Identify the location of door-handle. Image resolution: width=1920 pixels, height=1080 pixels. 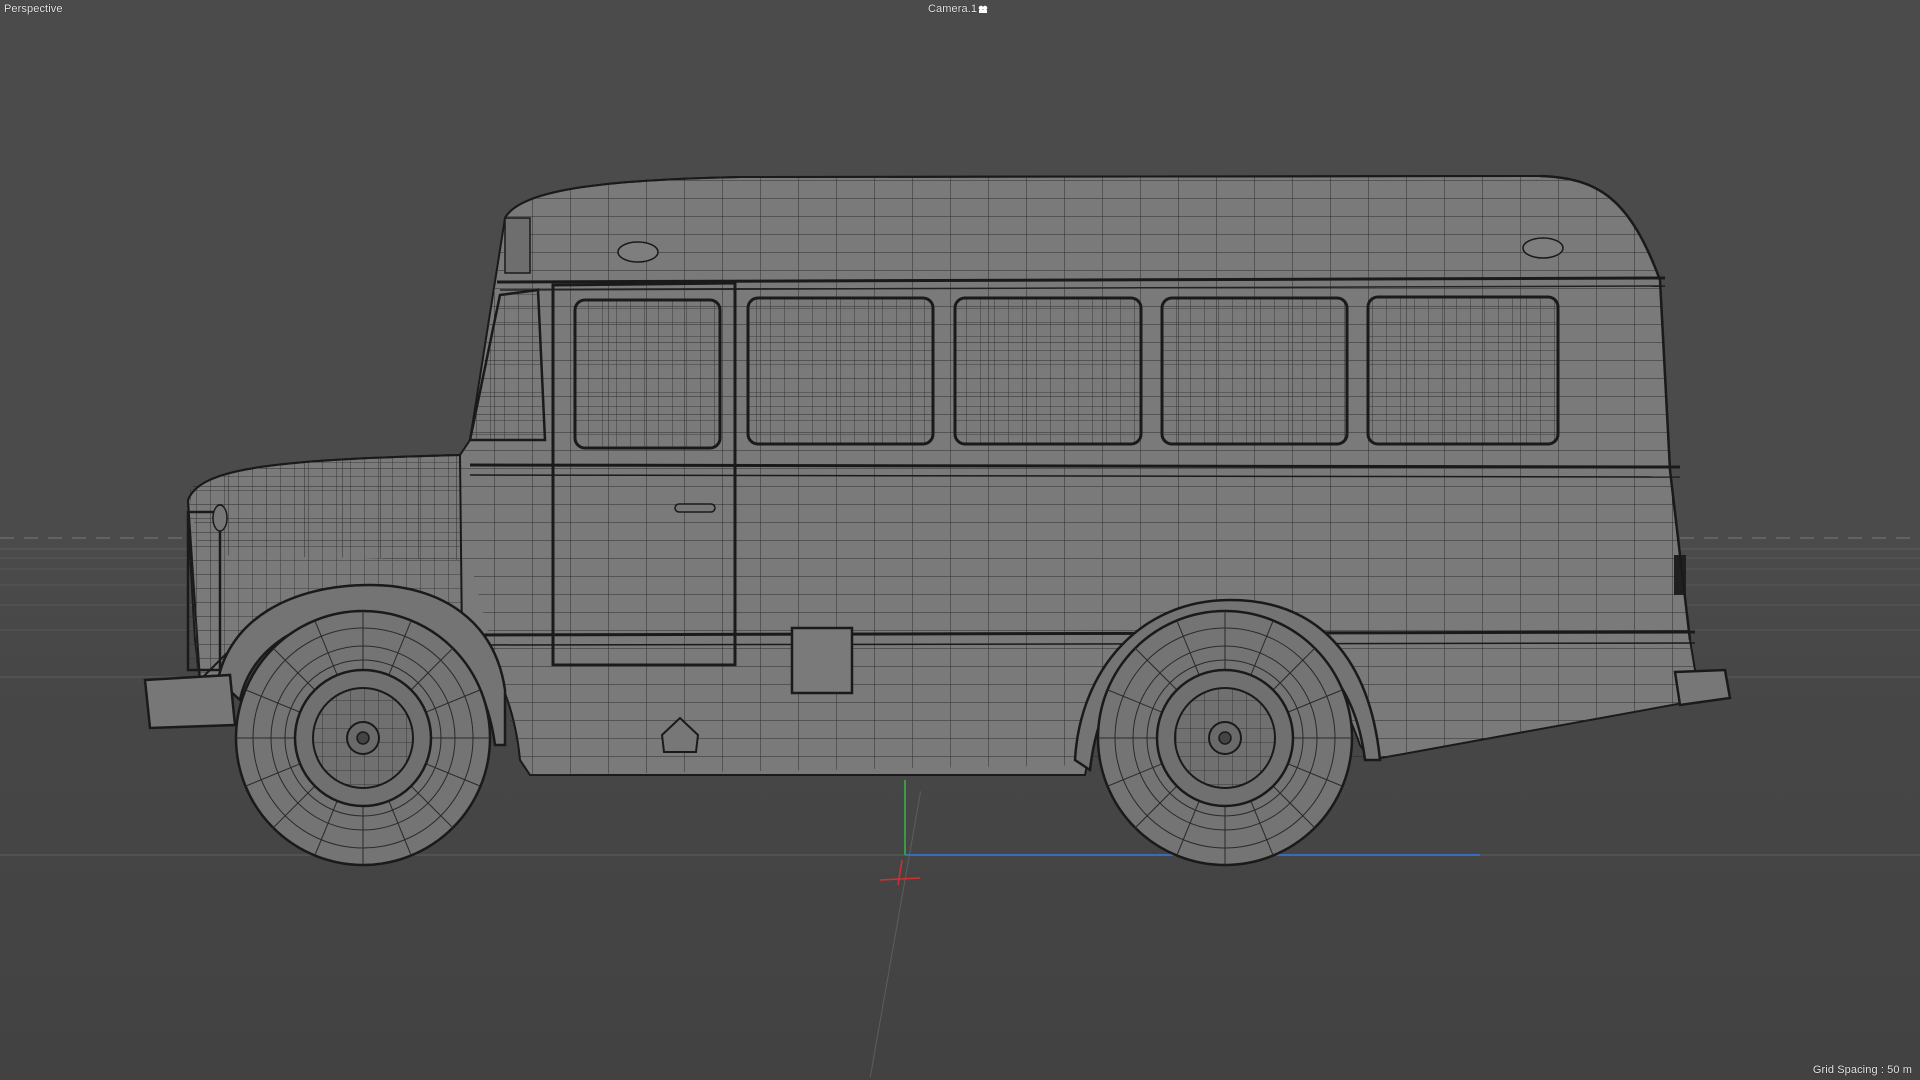
(695, 508).